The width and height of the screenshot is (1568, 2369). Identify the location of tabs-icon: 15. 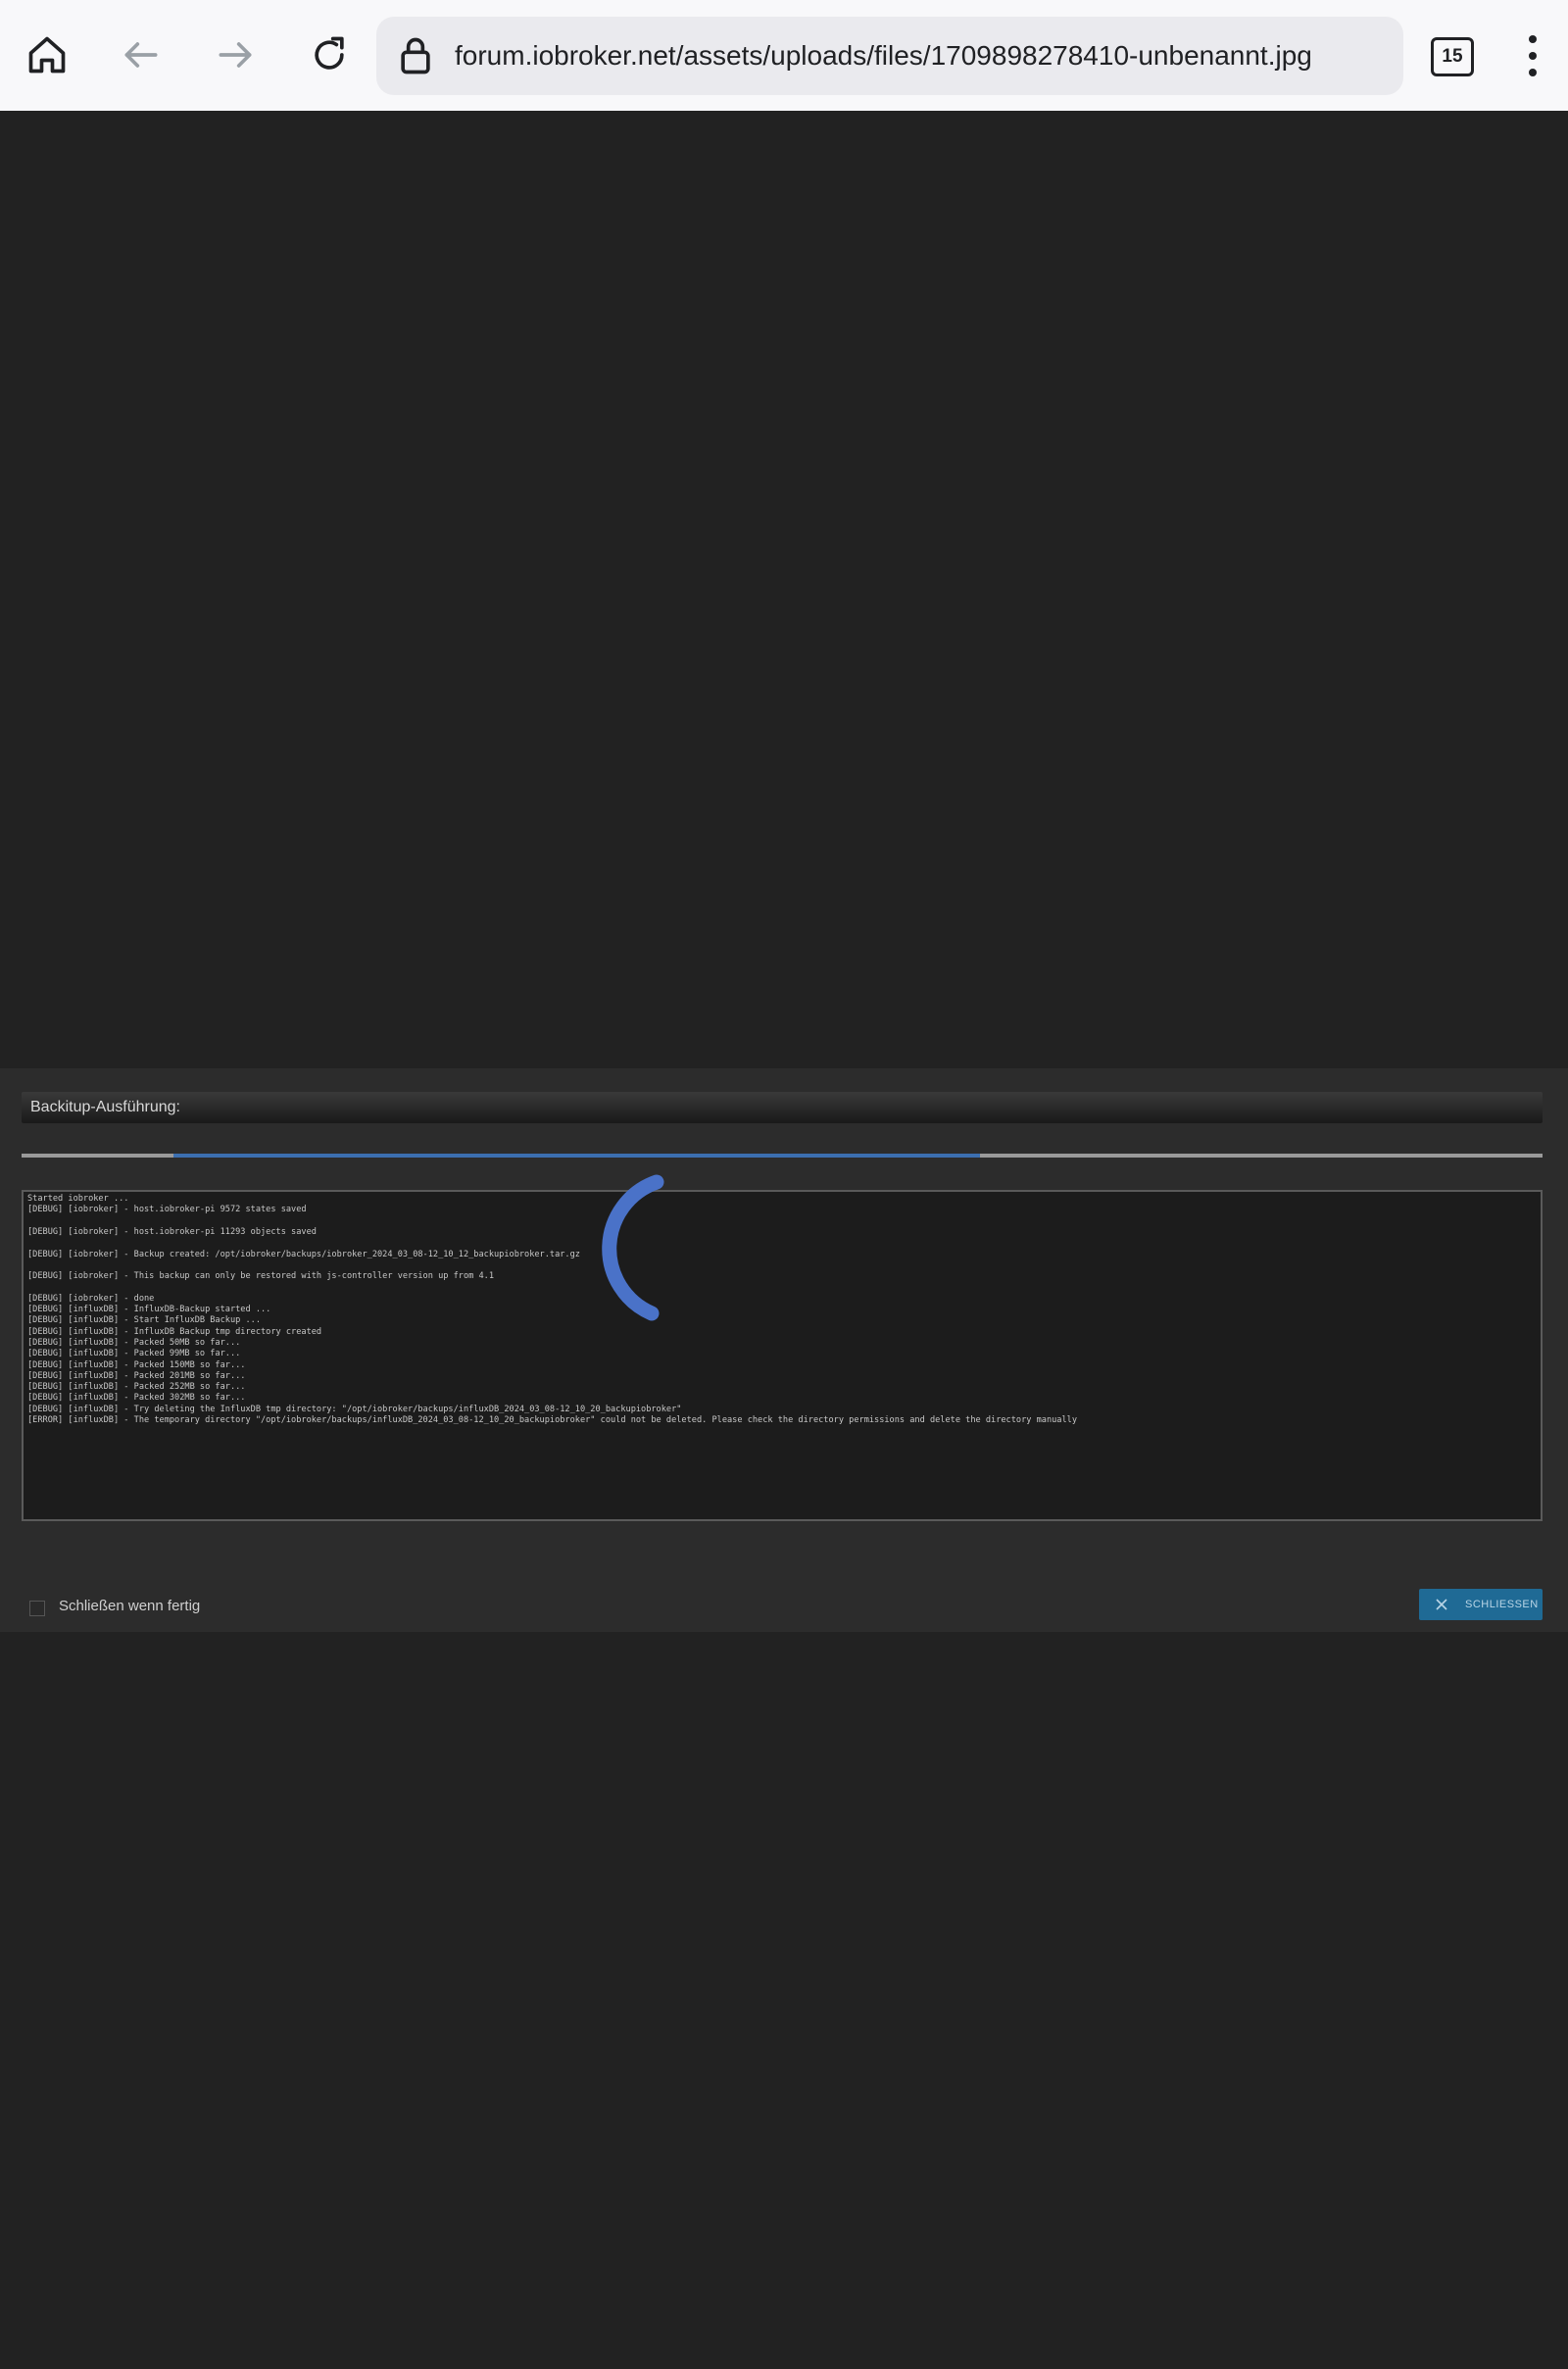
(1452, 56).